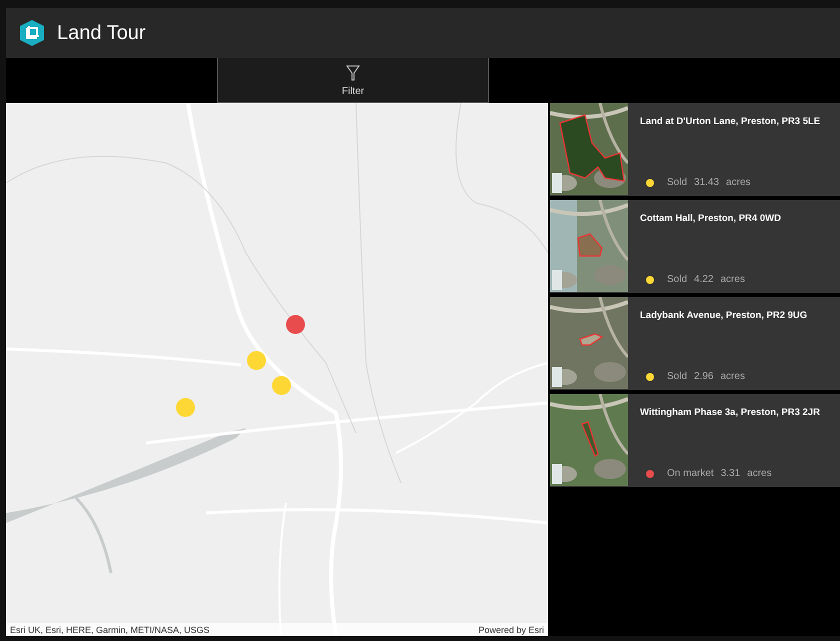 This screenshot has width=840, height=641. What do you see at coordinates (710, 218) in the screenshot?
I see `site-title: Cottam Hall, Preston, PR4 0WD` at bounding box center [710, 218].